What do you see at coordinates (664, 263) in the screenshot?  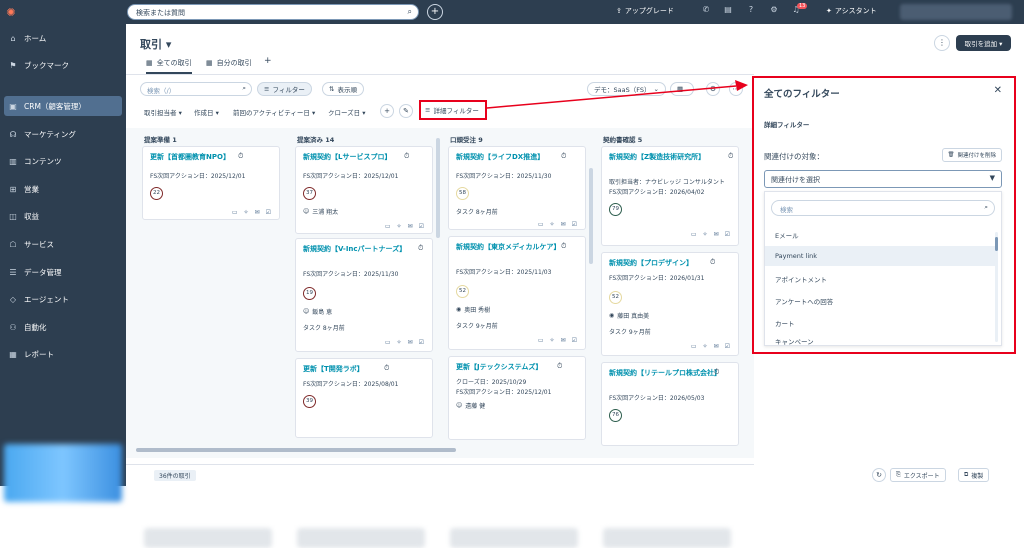 I see `deal-title-link: 新規契約【プロデザイン】` at bounding box center [664, 263].